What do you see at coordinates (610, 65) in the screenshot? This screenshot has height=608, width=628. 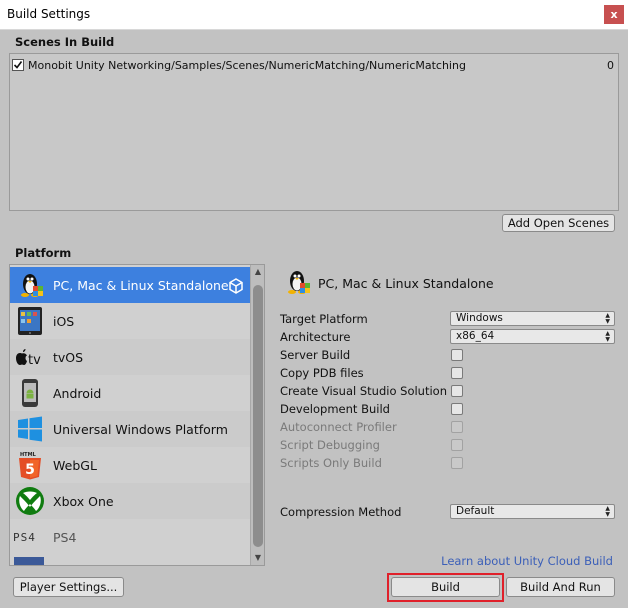 I see `scene-index: 0` at bounding box center [610, 65].